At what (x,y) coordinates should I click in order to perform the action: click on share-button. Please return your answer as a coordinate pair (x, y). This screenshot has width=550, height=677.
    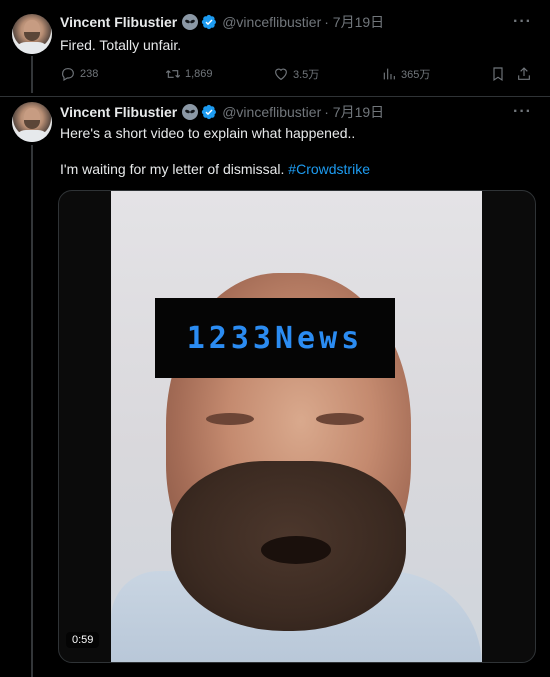
    Looking at the image, I should click on (524, 74).